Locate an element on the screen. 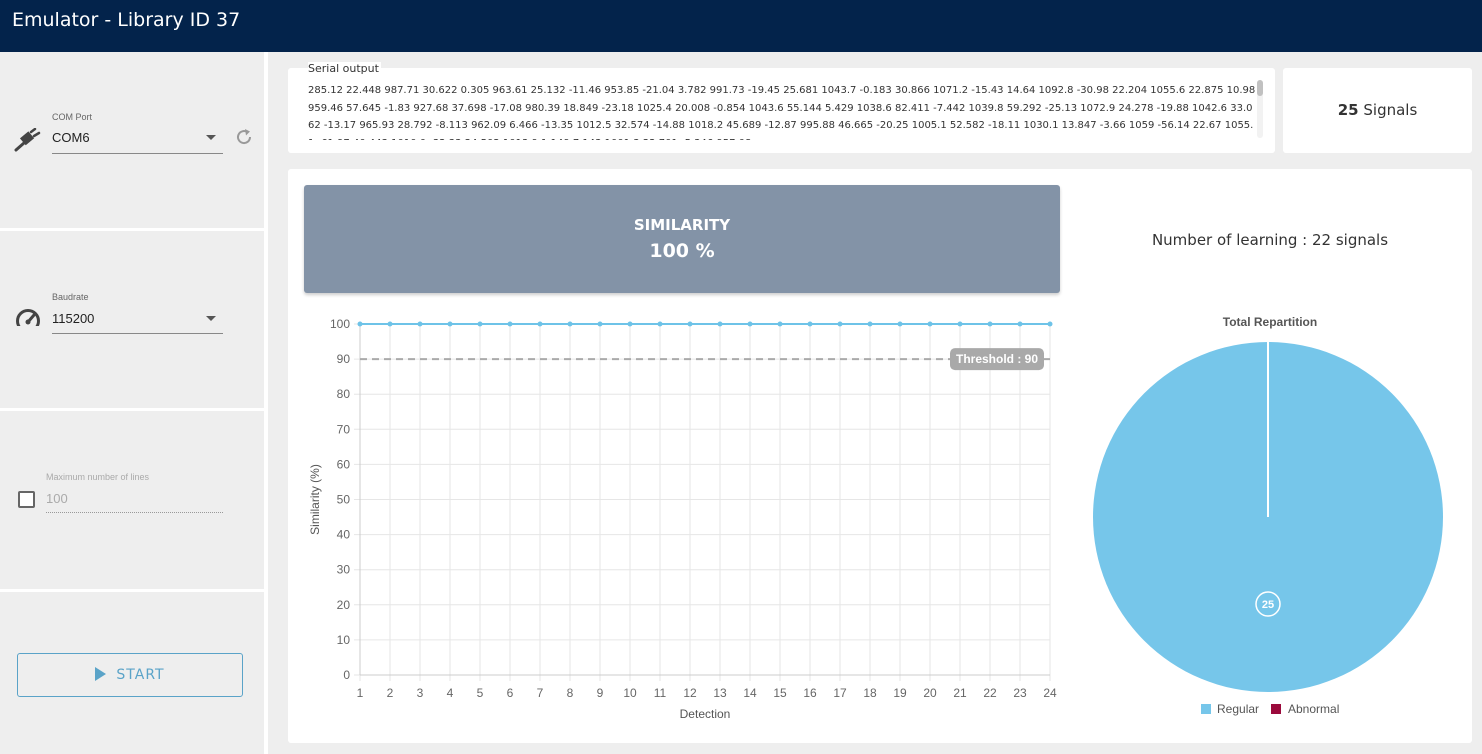  baudrate-panel: Baudrate 115200 is located at coordinates (132, 321).